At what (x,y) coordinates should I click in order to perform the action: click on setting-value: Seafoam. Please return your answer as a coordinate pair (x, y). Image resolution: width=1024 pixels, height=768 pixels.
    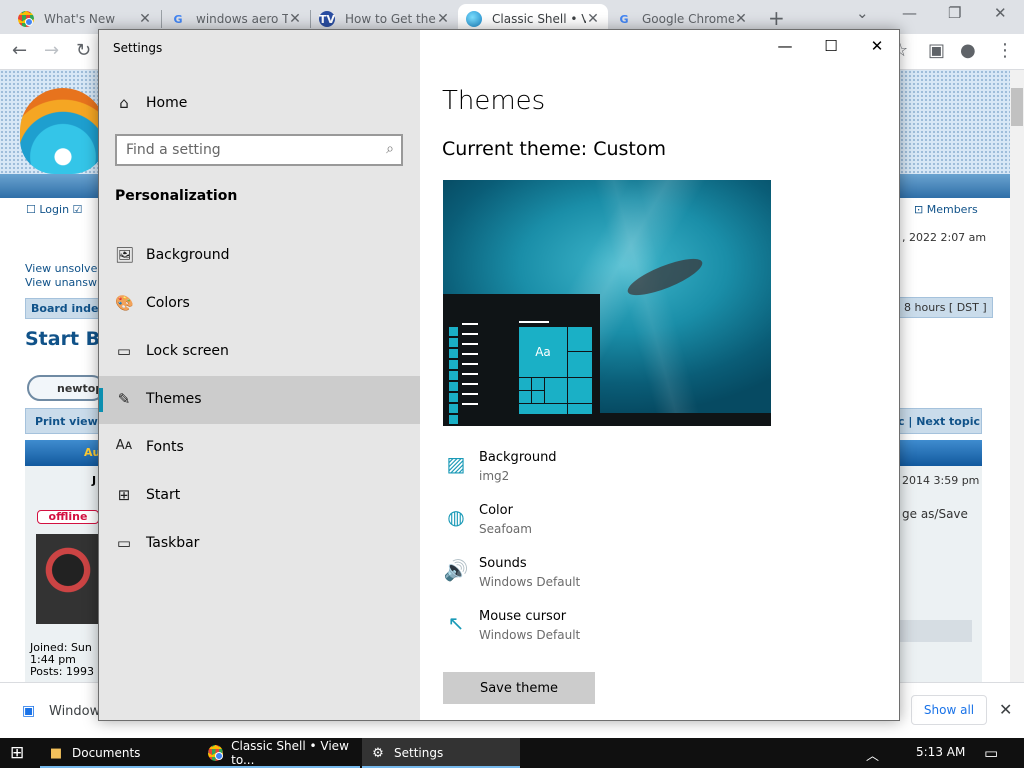
    Looking at the image, I should click on (505, 529).